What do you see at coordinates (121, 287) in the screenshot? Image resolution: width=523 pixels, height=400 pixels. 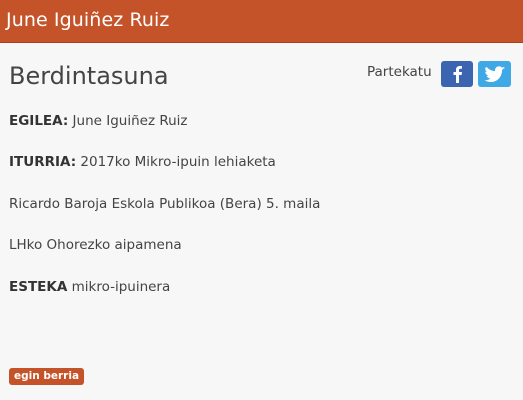 I see `story-link: mikro-ipuinera` at bounding box center [121, 287].